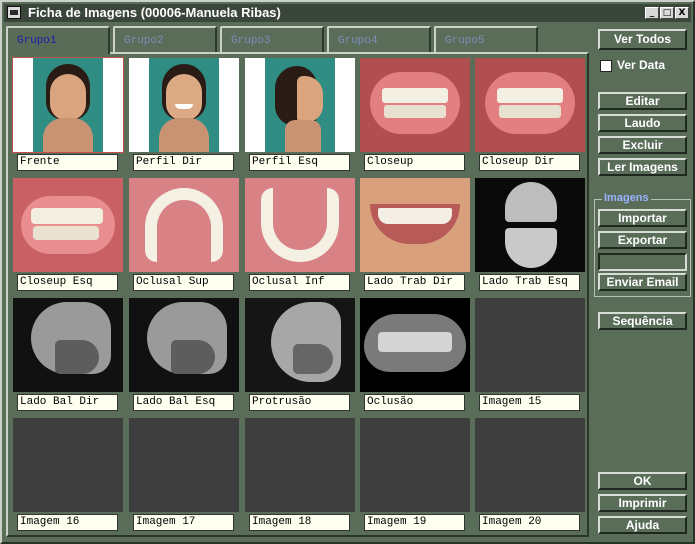 The width and height of the screenshot is (695, 544). What do you see at coordinates (299, 402) in the screenshot?
I see `image-label: Protrusão` at bounding box center [299, 402].